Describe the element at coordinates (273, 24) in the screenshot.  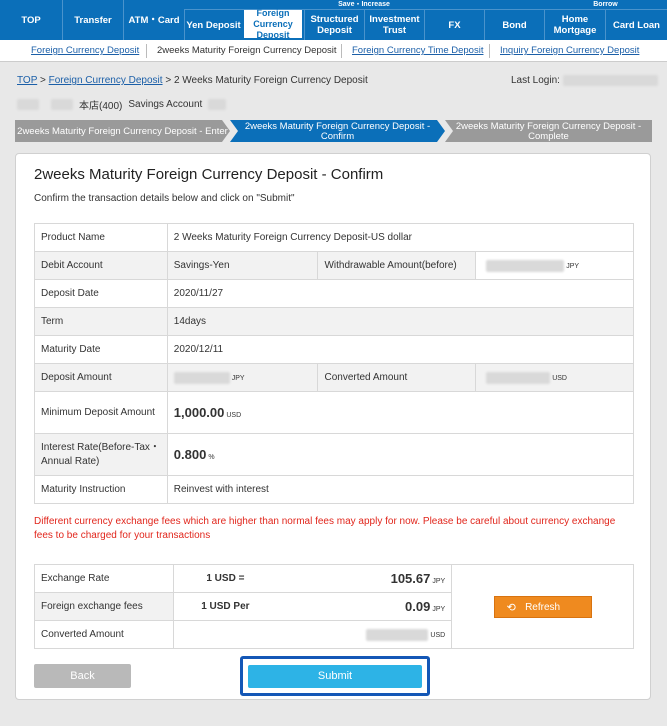
I see `nav-item-foreign-currency-deposit: Foreign Currency Deposit` at that location.